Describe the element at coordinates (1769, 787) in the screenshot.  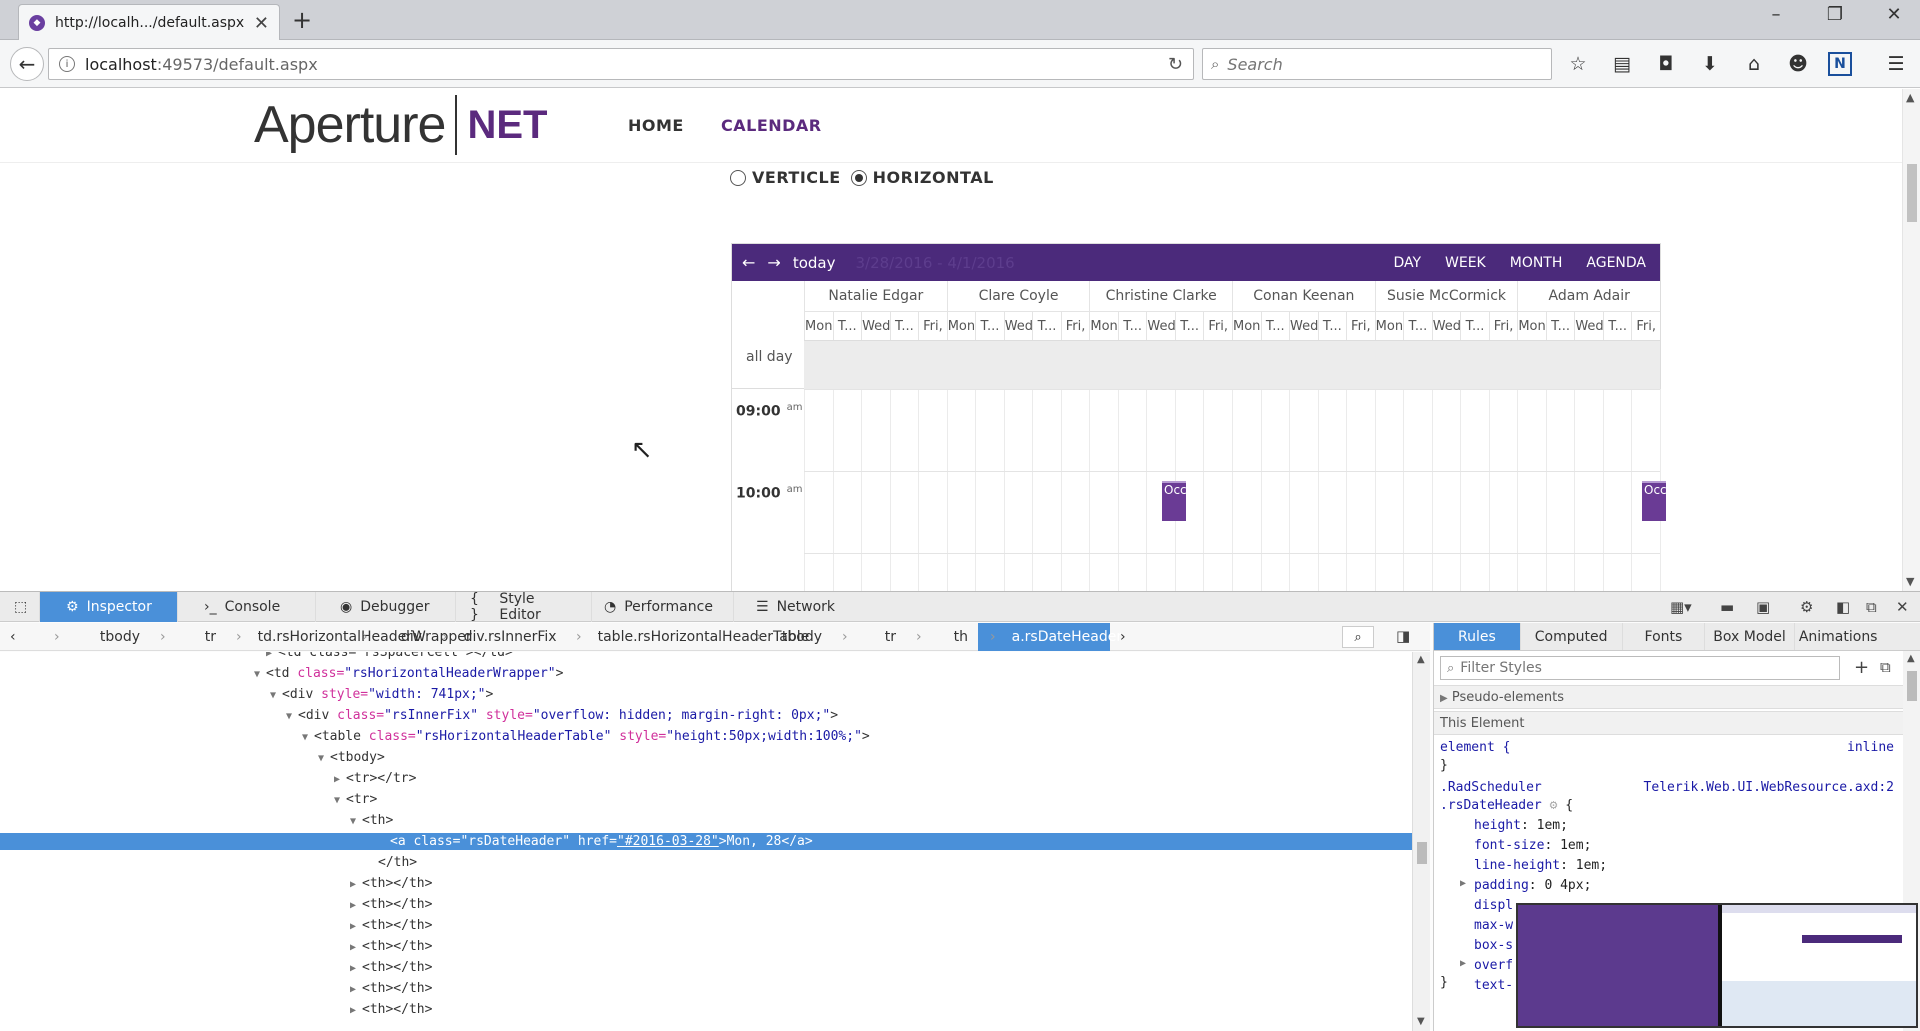
I see `rule-source-link: Telerik.Web.UI.WebResource.axd:2` at that location.